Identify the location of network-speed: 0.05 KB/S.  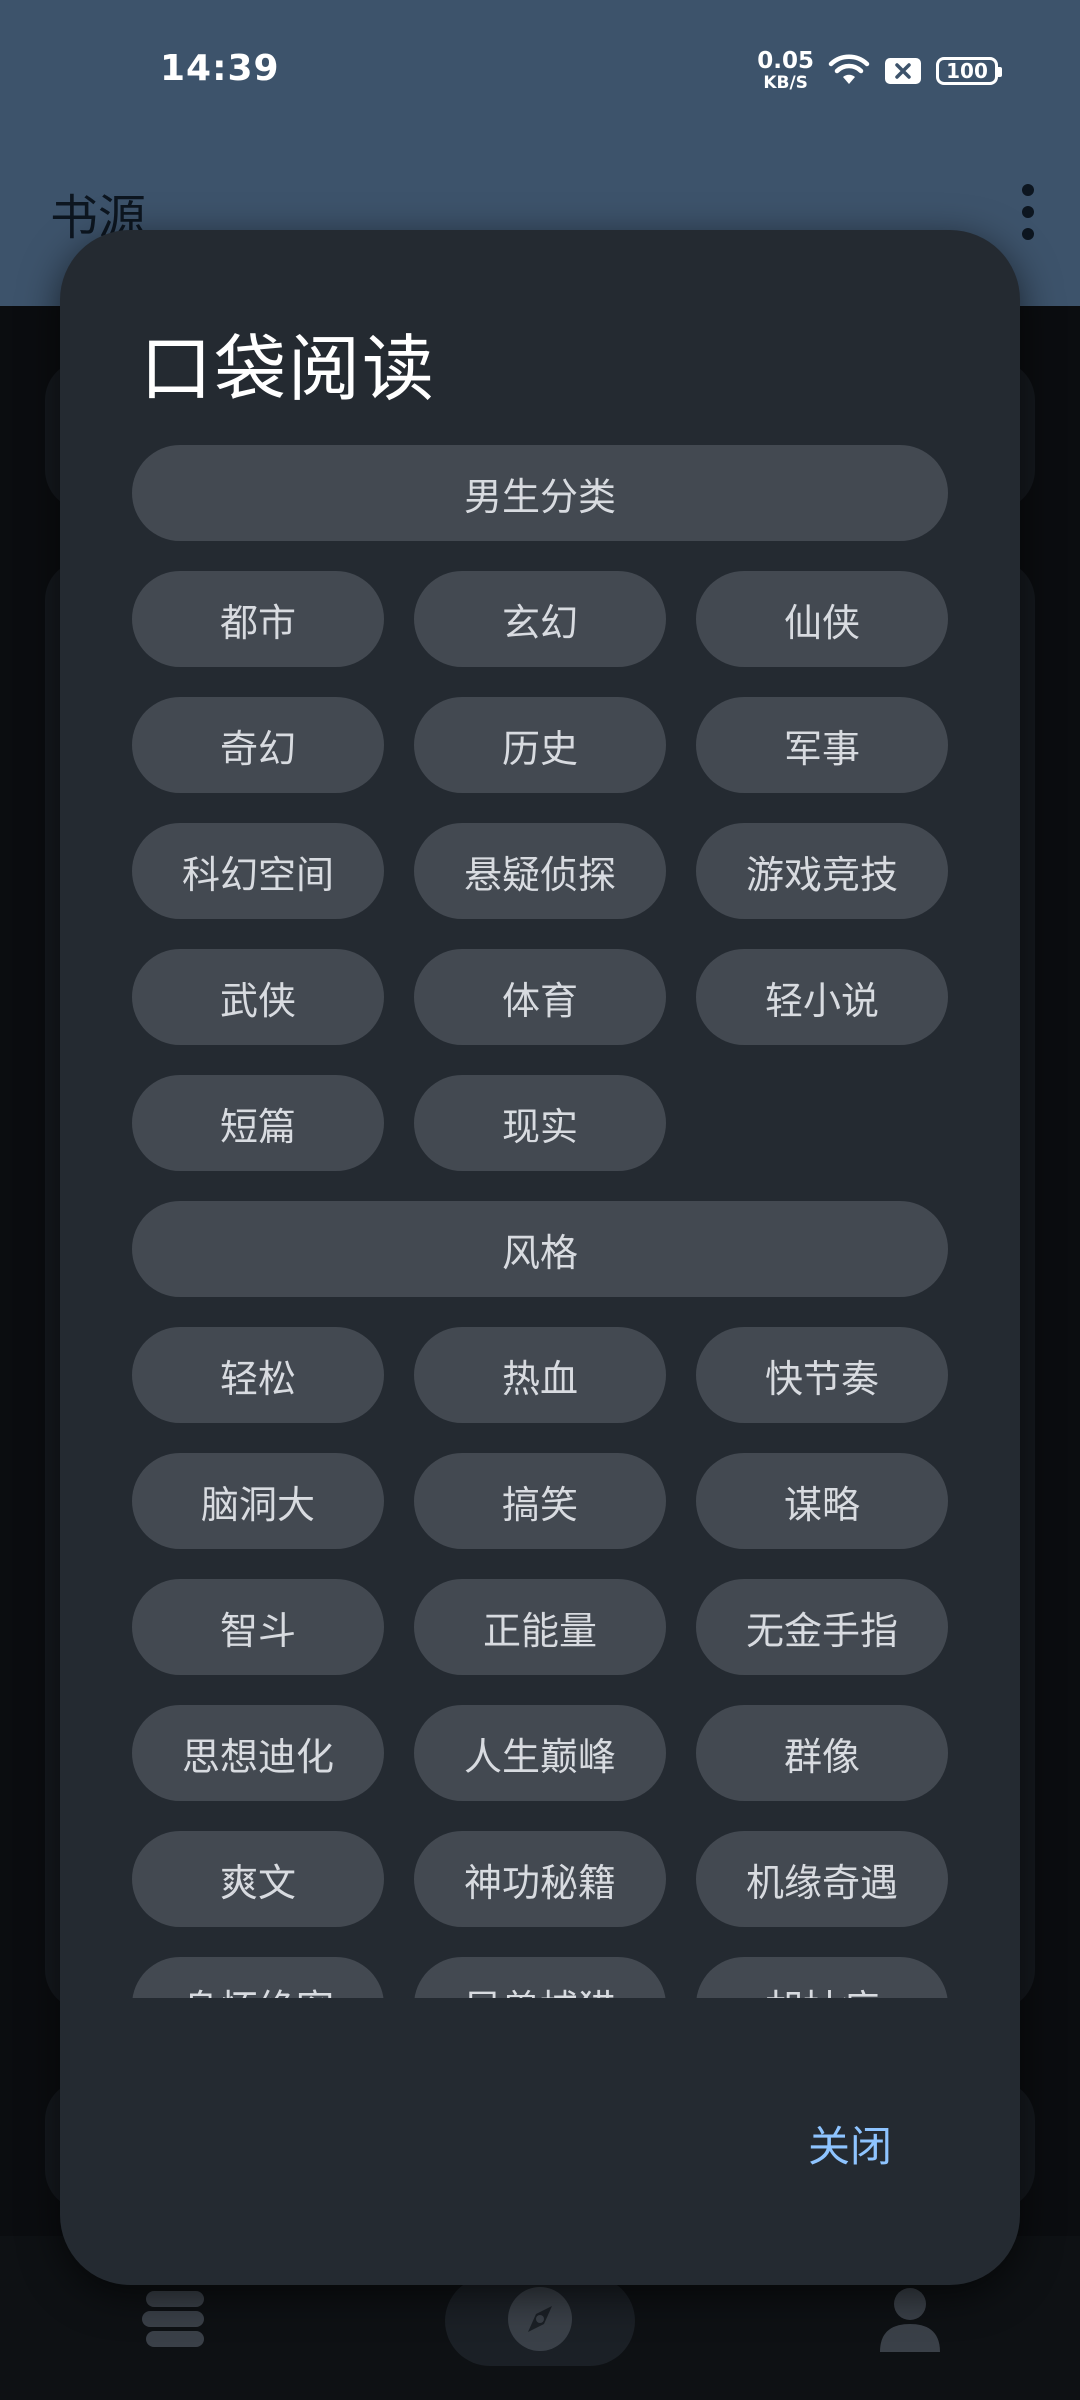
(785, 71).